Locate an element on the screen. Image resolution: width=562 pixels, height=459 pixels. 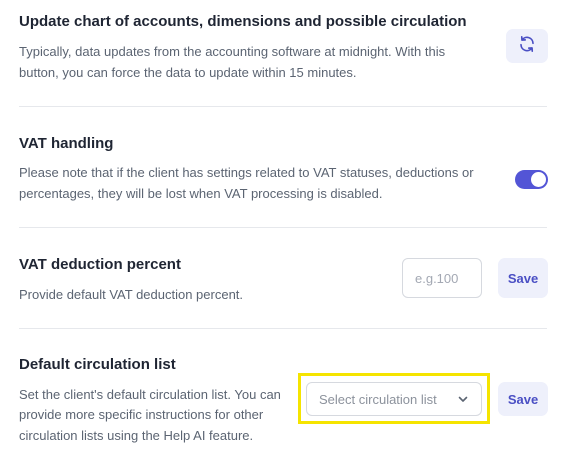
refresh-button is located at coordinates (527, 46).